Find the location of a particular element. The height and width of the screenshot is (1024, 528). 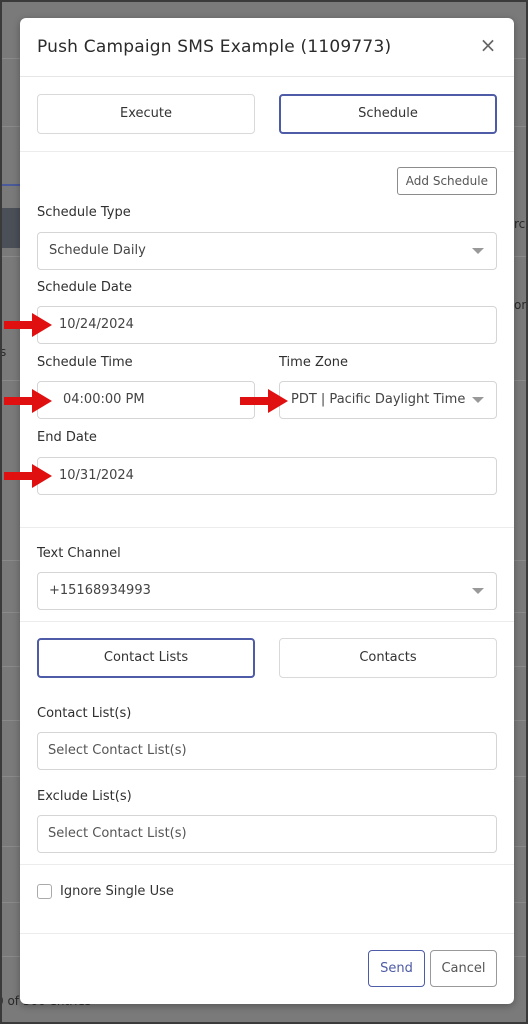

footer-divider is located at coordinates (267, 933).